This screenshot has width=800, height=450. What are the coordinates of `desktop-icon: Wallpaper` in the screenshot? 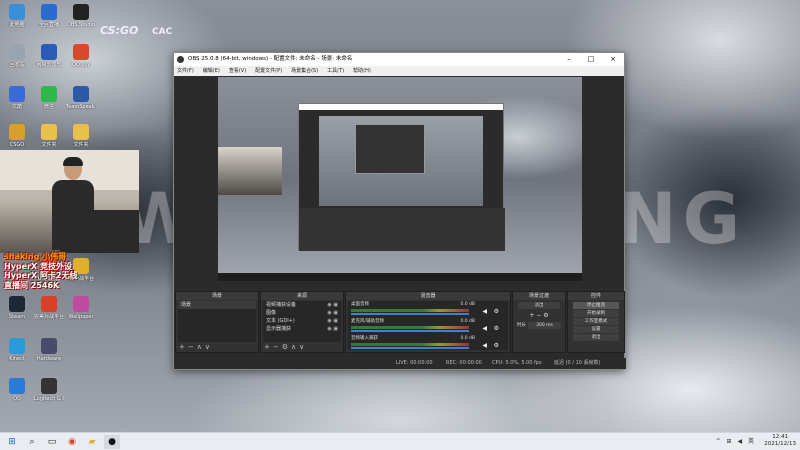 It's located at (81, 308).